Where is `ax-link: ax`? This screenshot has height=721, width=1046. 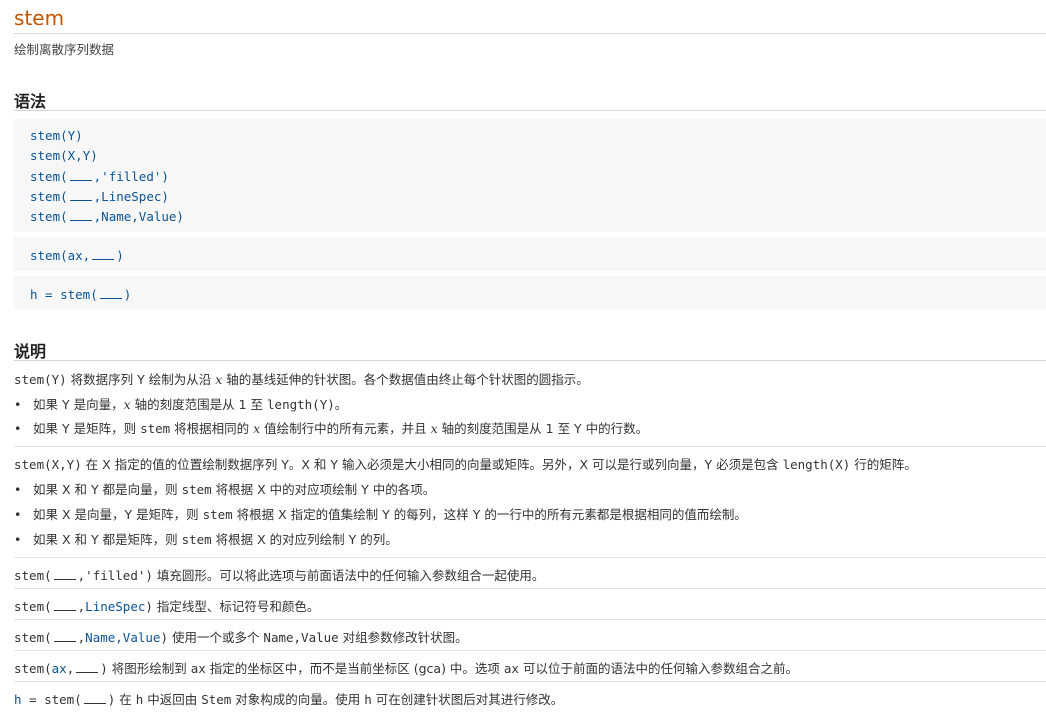
ax-link: ax is located at coordinates (59, 668).